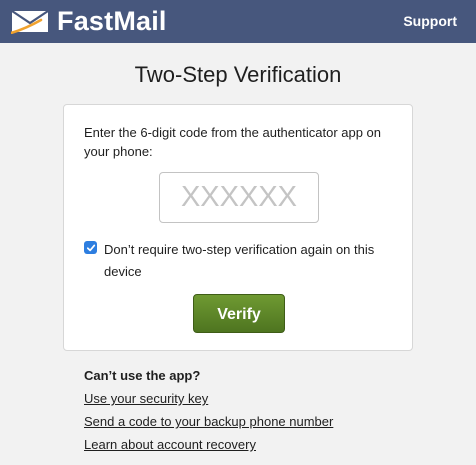  I want to click on account-recovery-link: Learn about account recovery, so click(264, 445).